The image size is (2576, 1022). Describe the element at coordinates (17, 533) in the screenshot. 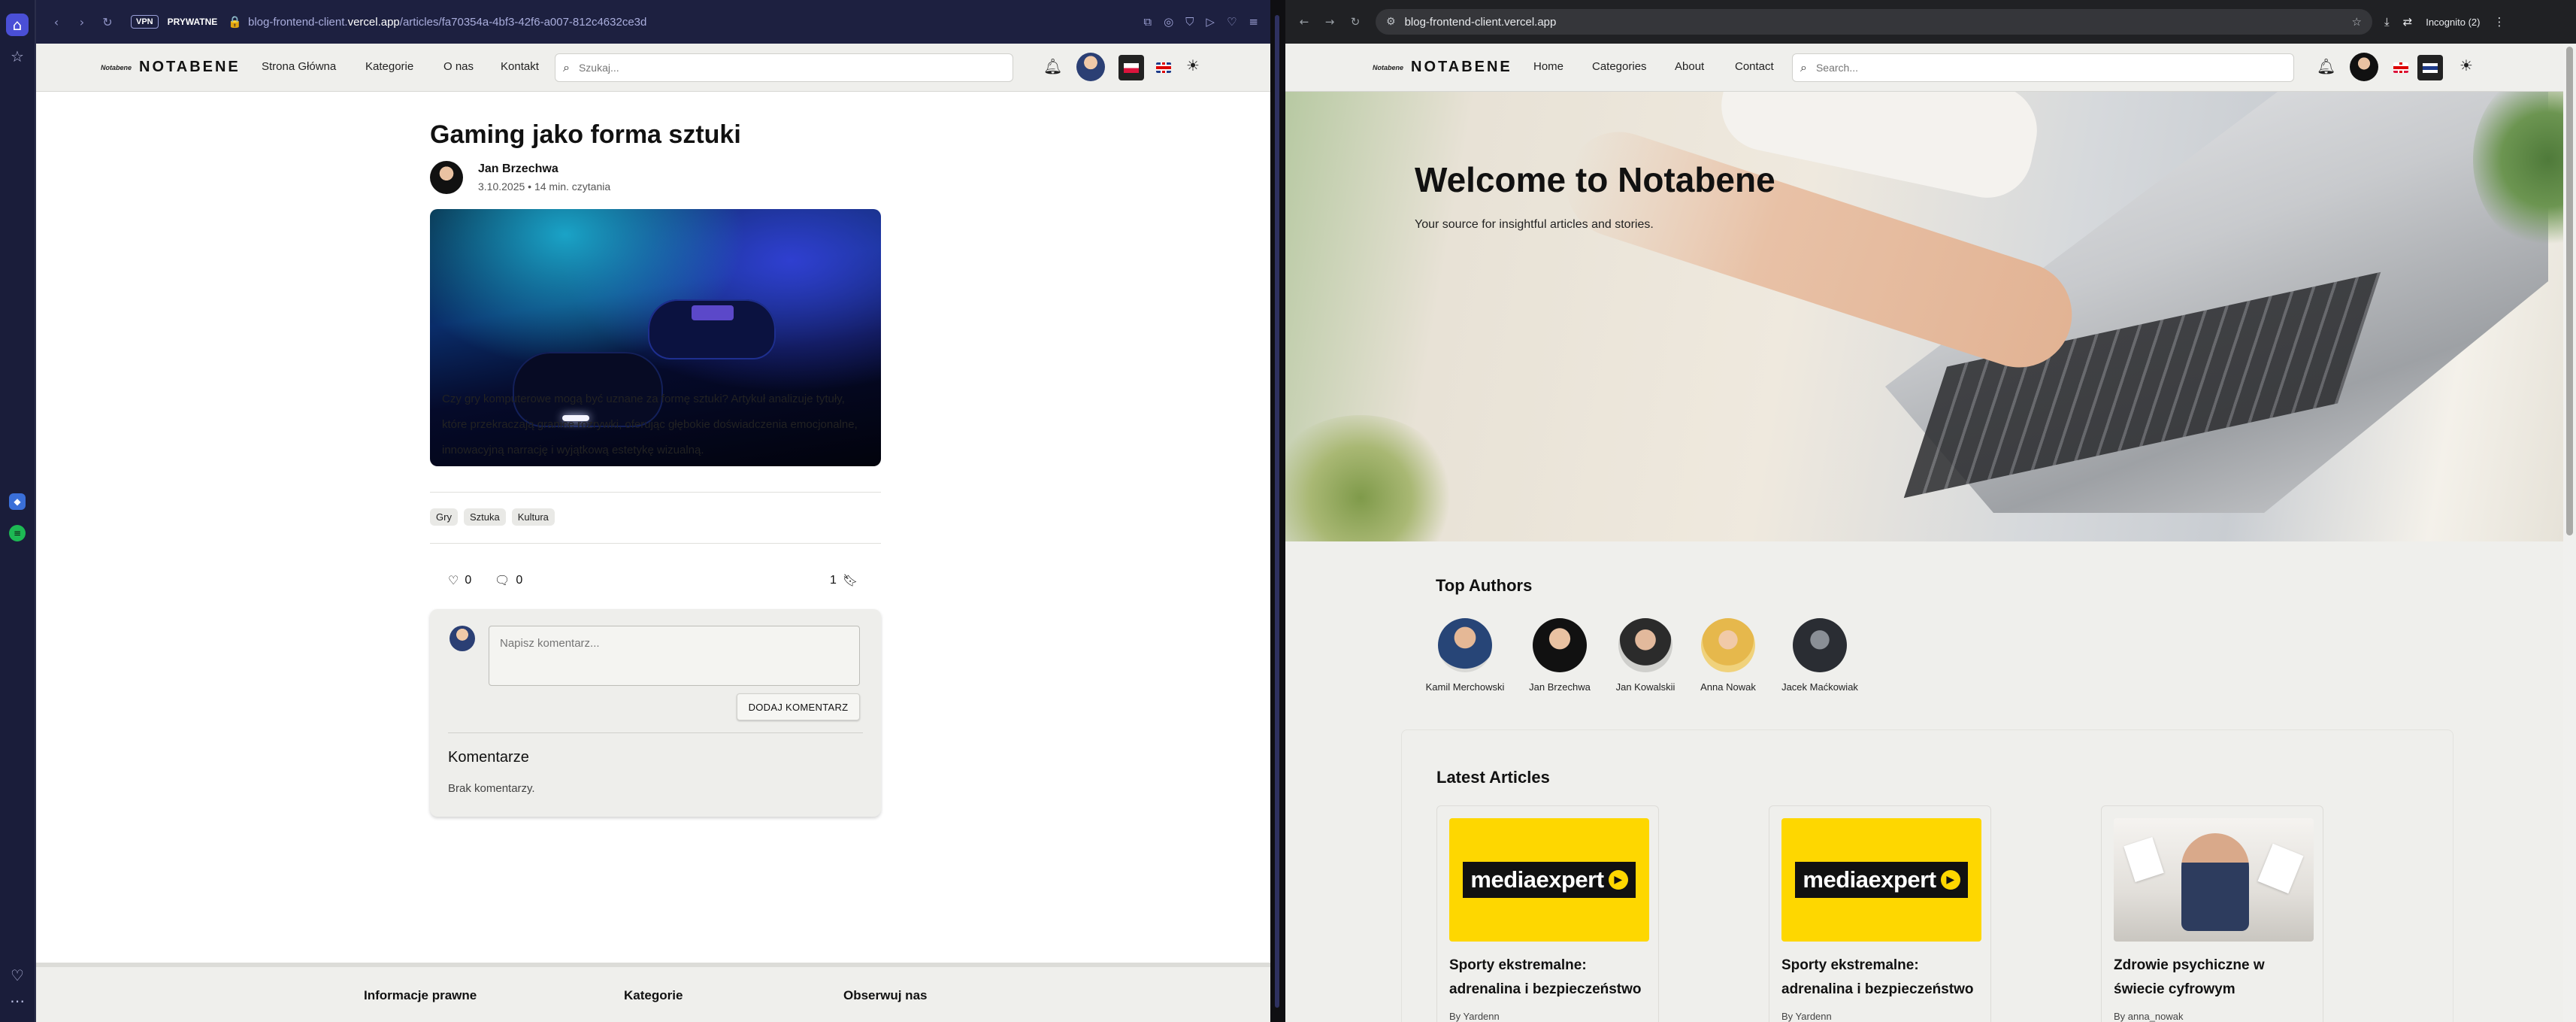

I see `app-icon-2: ≡` at that location.